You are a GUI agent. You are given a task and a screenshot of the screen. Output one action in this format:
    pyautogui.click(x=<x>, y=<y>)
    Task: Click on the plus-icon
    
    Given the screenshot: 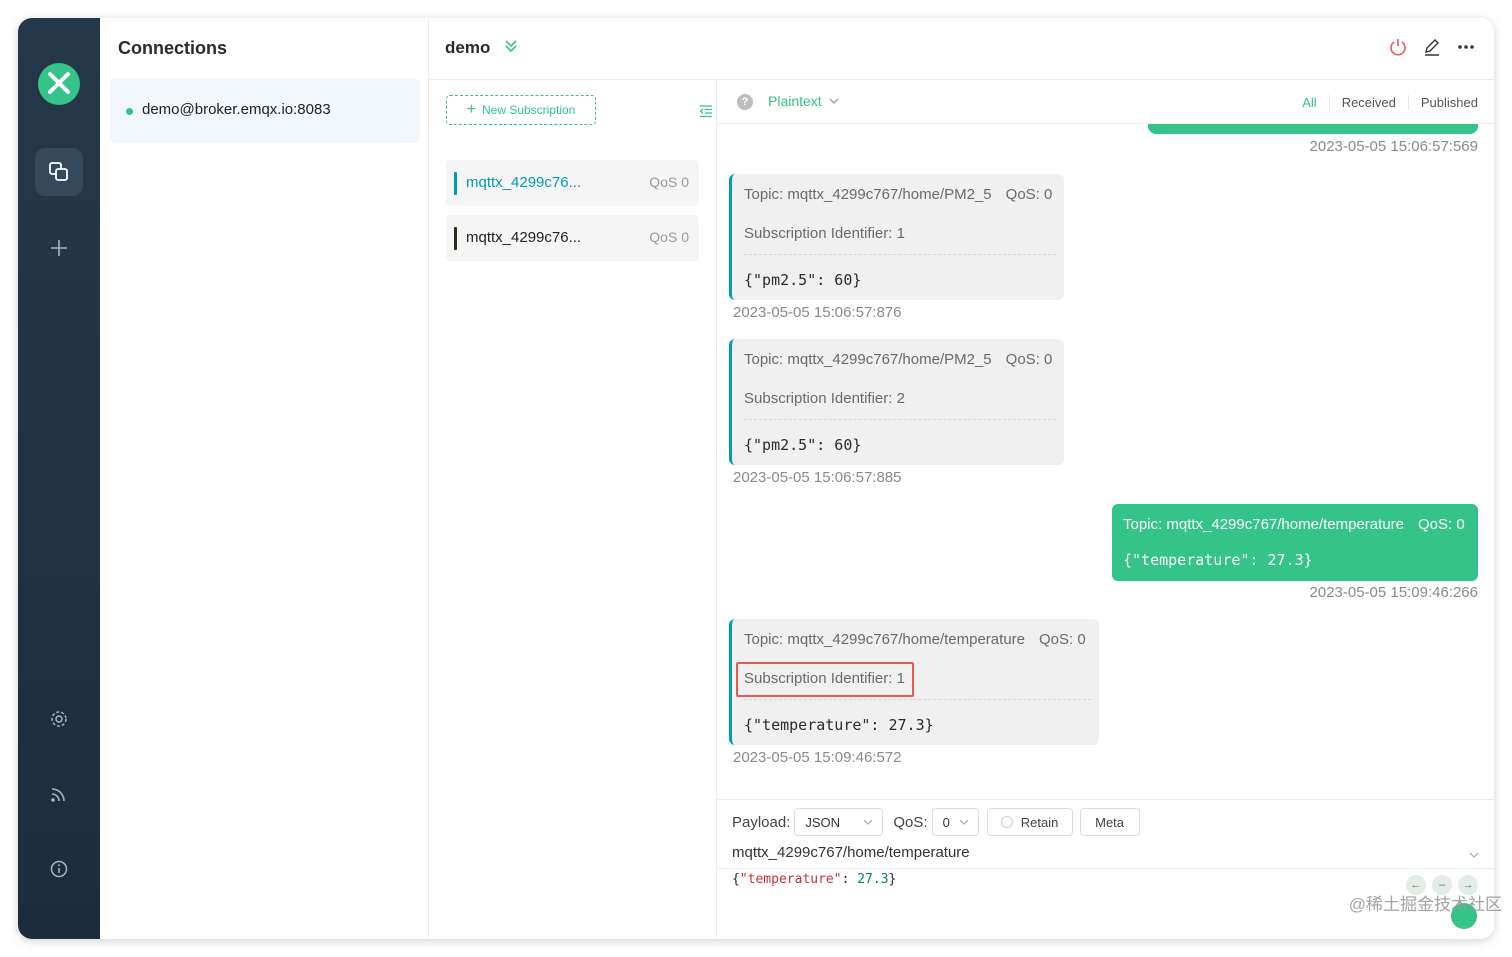 What is the action you would take?
    pyautogui.click(x=59, y=248)
    